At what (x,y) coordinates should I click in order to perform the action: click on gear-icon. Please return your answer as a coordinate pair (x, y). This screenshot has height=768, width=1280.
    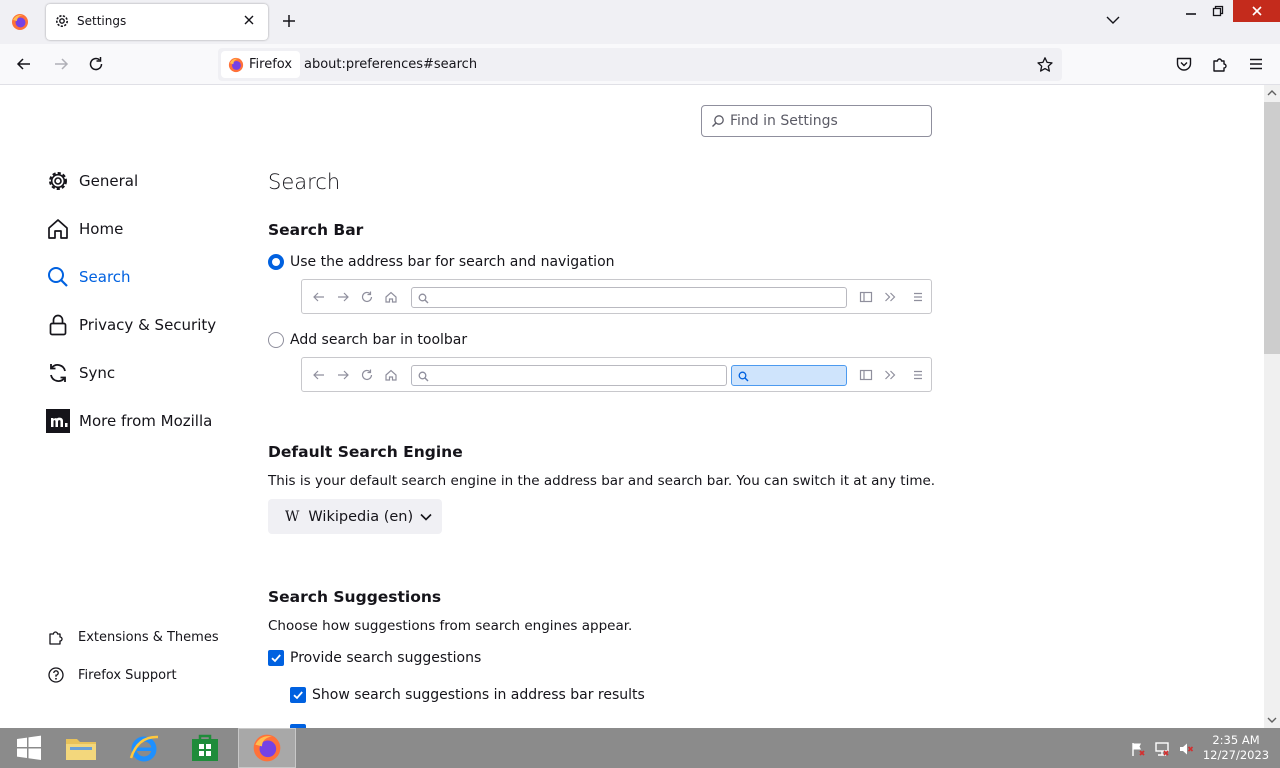
    Looking at the image, I should click on (62, 21).